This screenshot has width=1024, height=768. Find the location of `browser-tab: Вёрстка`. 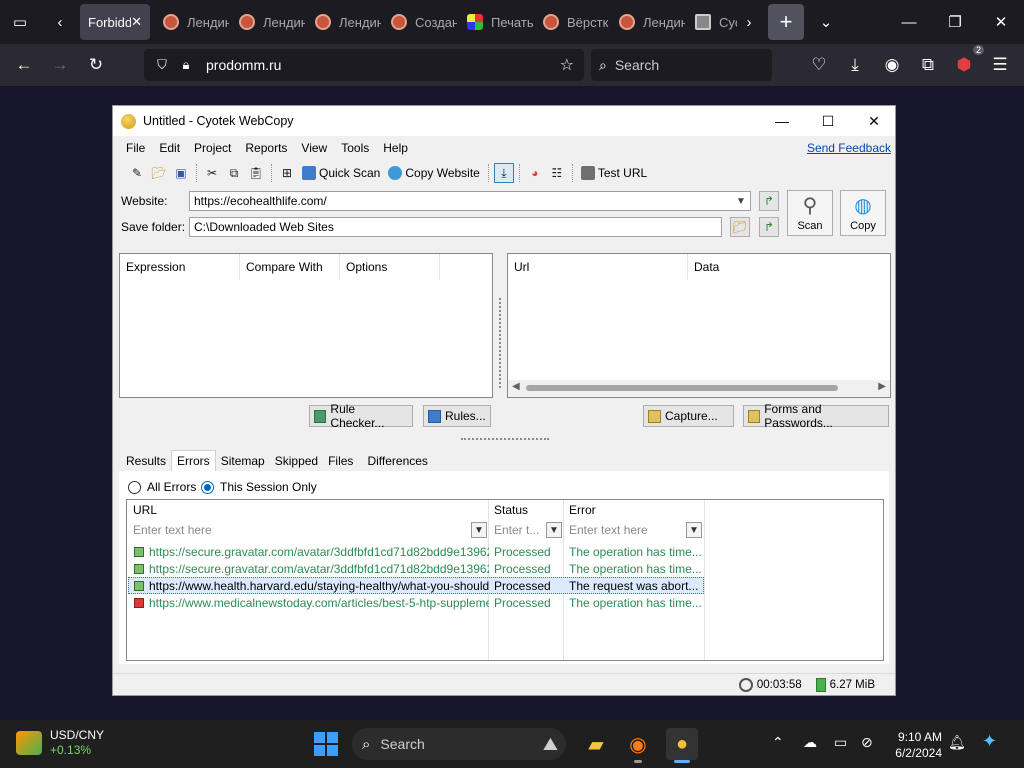

browser-tab: Вёрстка is located at coordinates (572, 22).